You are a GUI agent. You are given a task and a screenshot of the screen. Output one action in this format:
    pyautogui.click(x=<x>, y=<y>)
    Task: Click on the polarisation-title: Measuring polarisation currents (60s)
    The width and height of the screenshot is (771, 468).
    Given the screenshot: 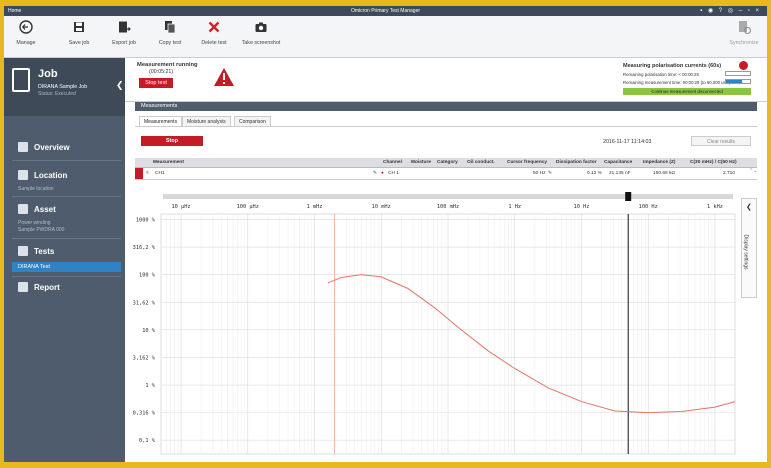 What is the action you would take?
    pyautogui.click(x=672, y=66)
    